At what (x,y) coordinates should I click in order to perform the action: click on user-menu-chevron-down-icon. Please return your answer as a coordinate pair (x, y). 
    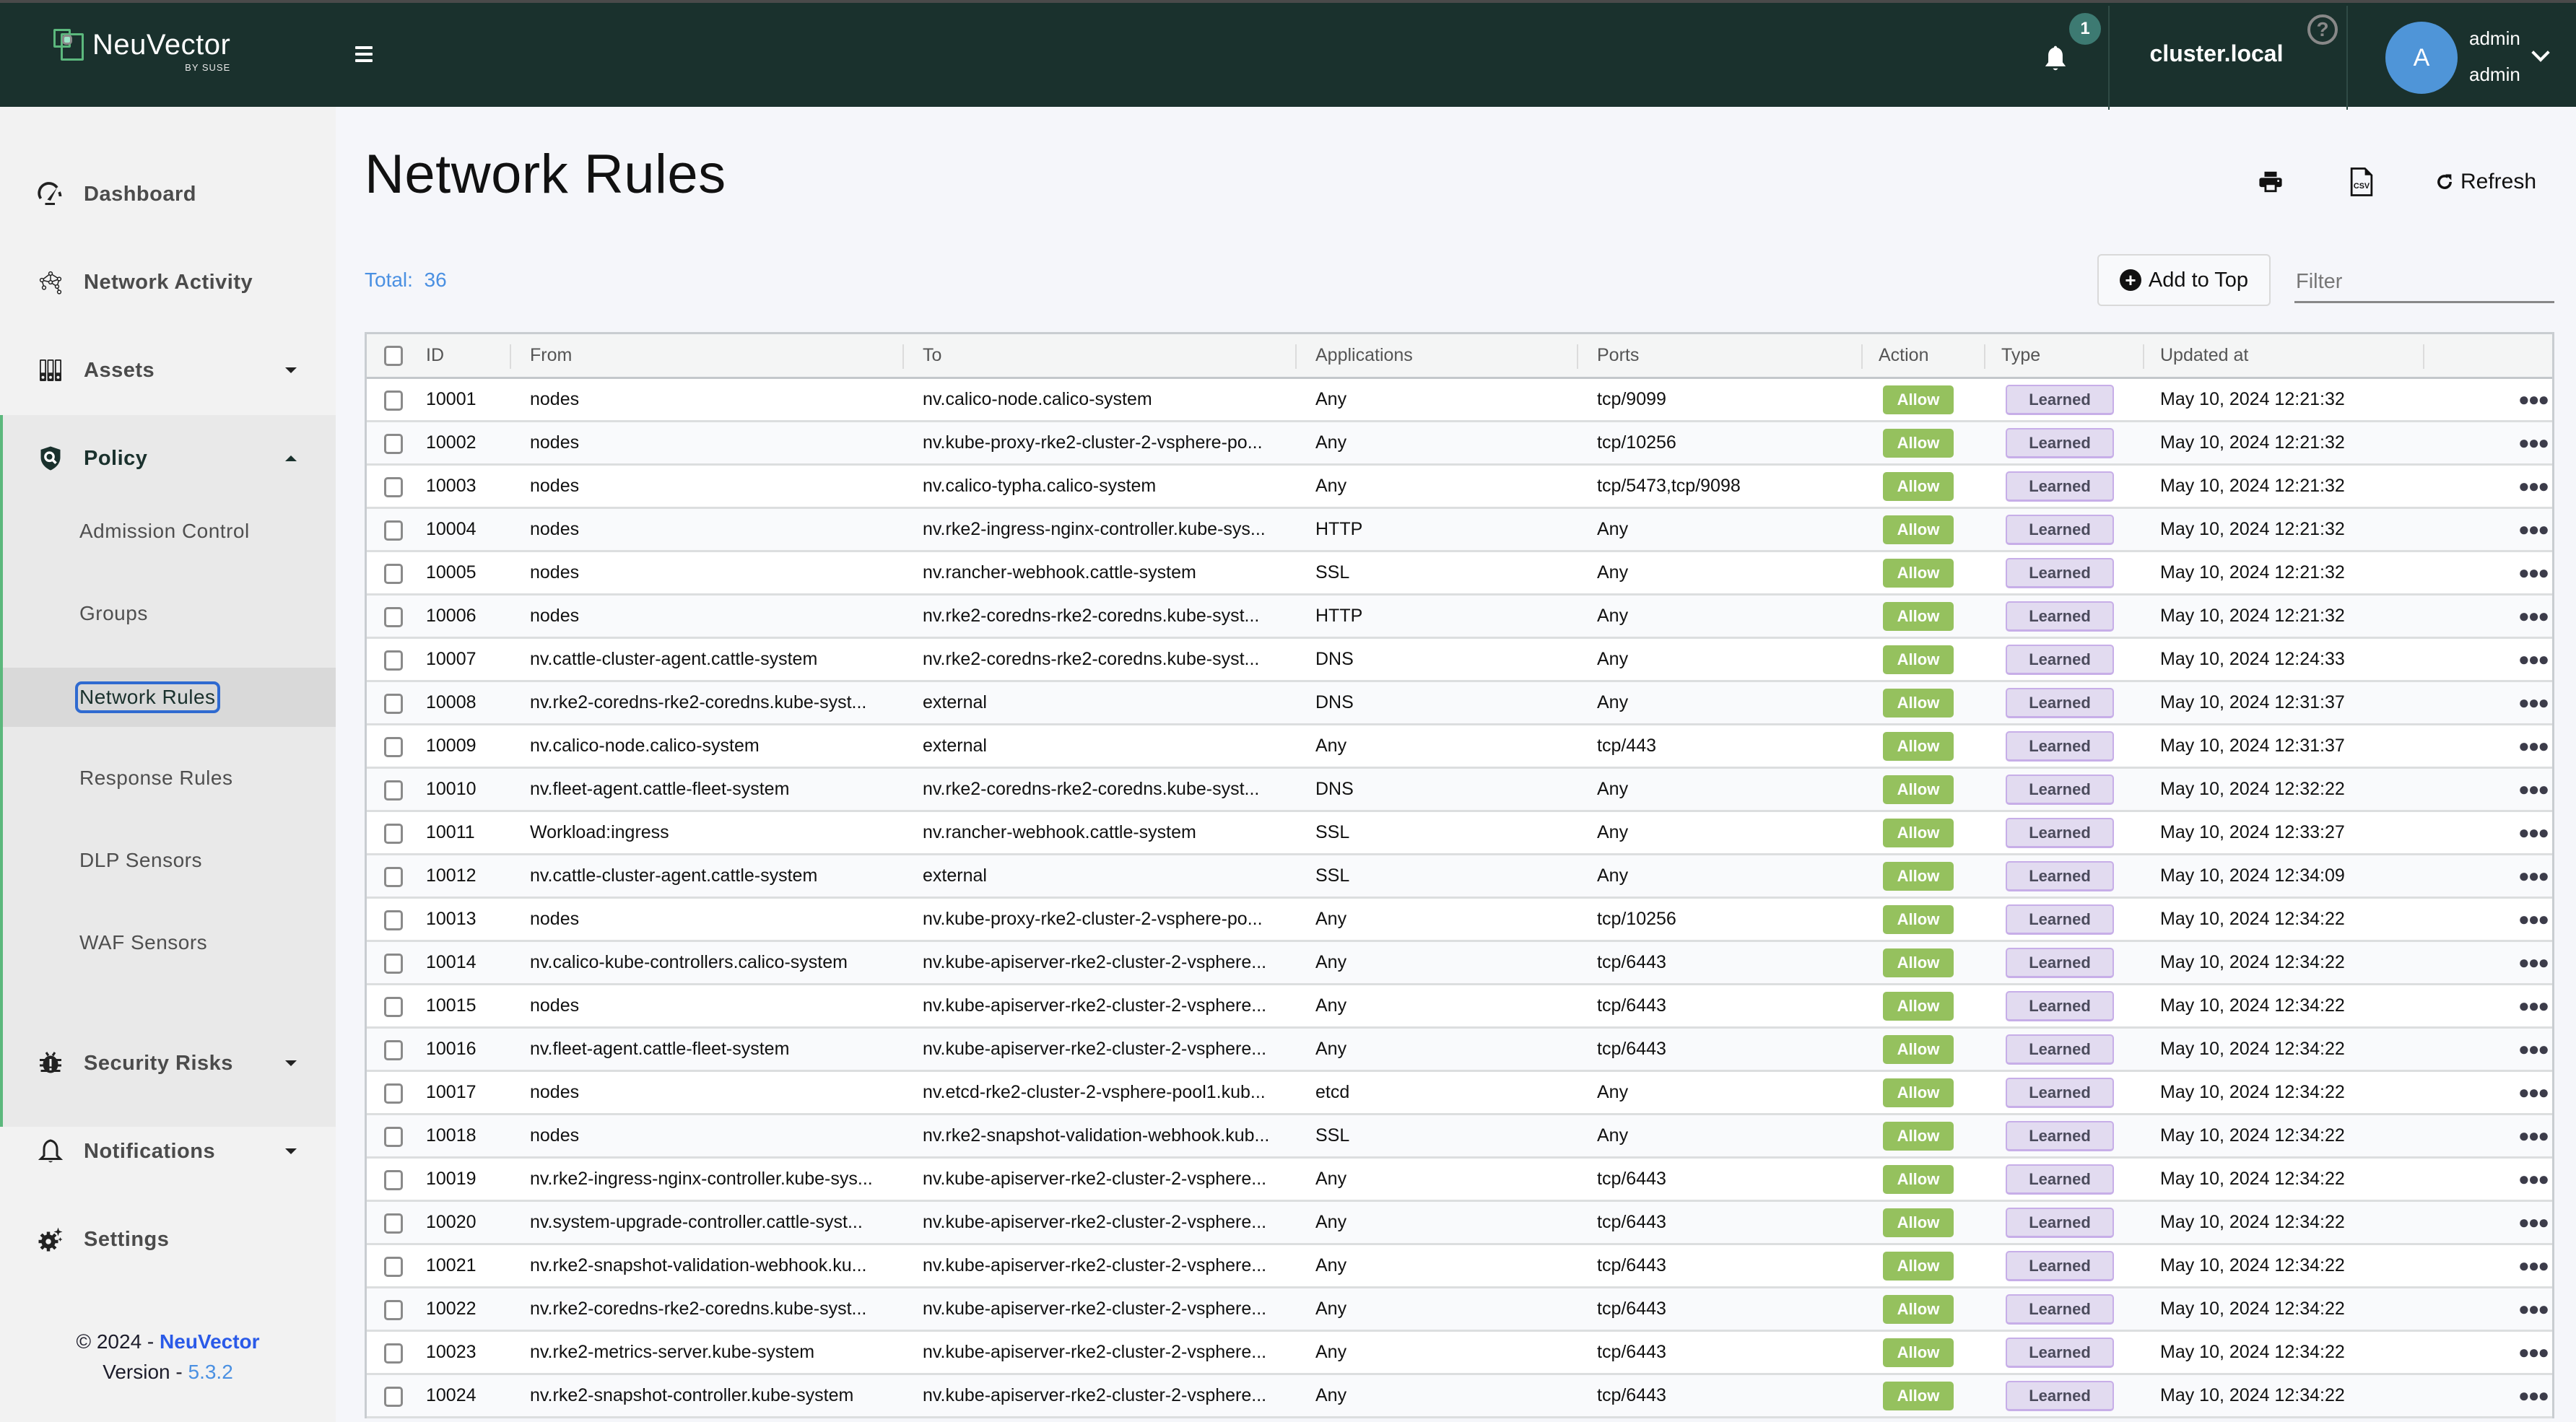
    Looking at the image, I should click on (2540, 52).